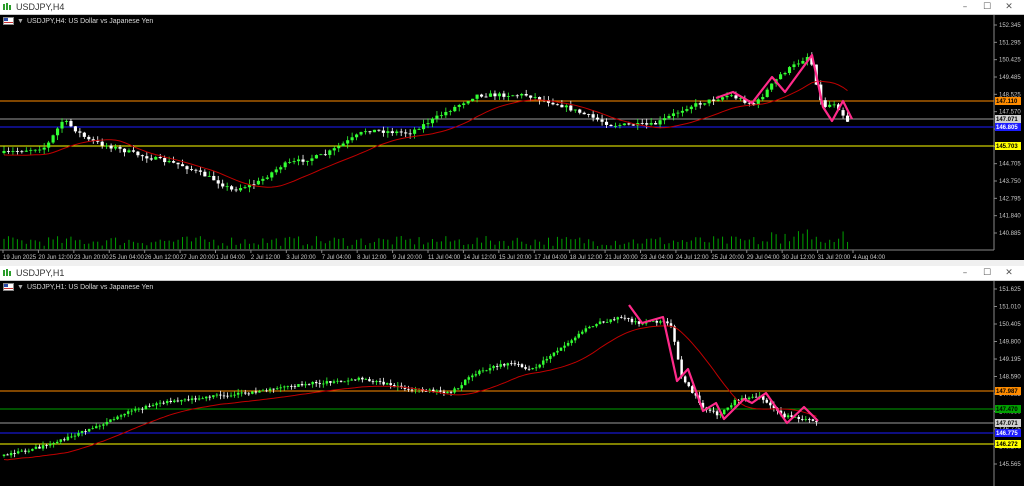  Describe the element at coordinates (91, 257) in the screenshot. I see `time-axis-label: 23 Jun 20:00` at that location.